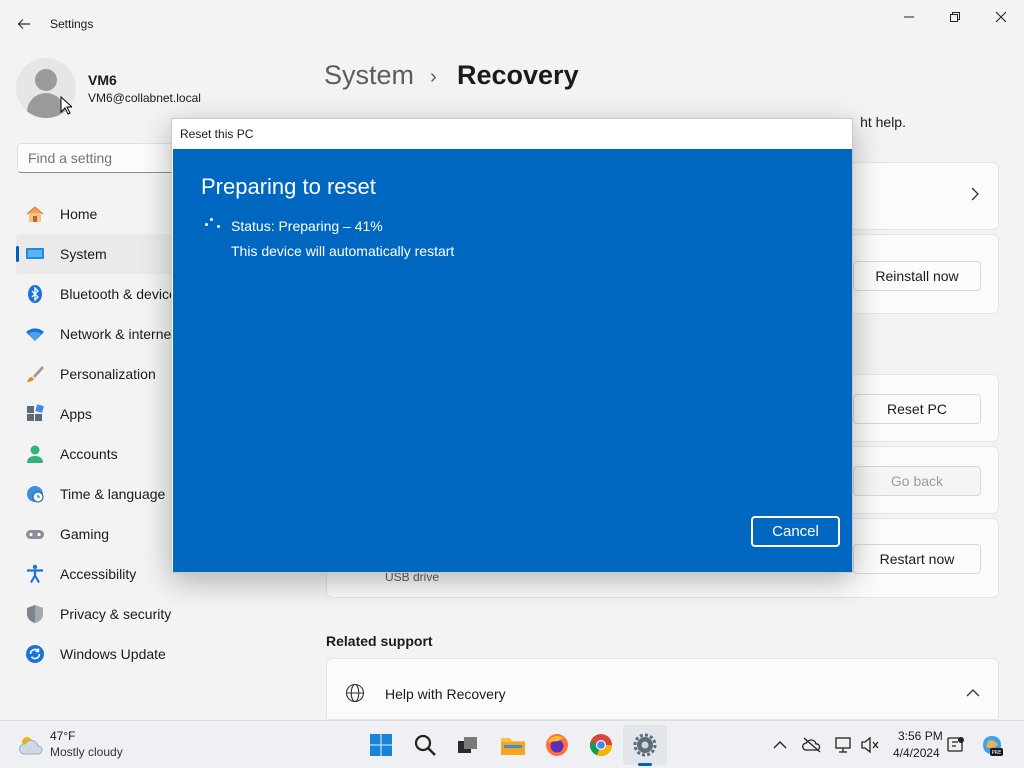 The image size is (1024, 768). What do you see at coordinates (379, 641) in the screenshot?
I see `related-support-heading: Related support` at bounding box center [379, 641].